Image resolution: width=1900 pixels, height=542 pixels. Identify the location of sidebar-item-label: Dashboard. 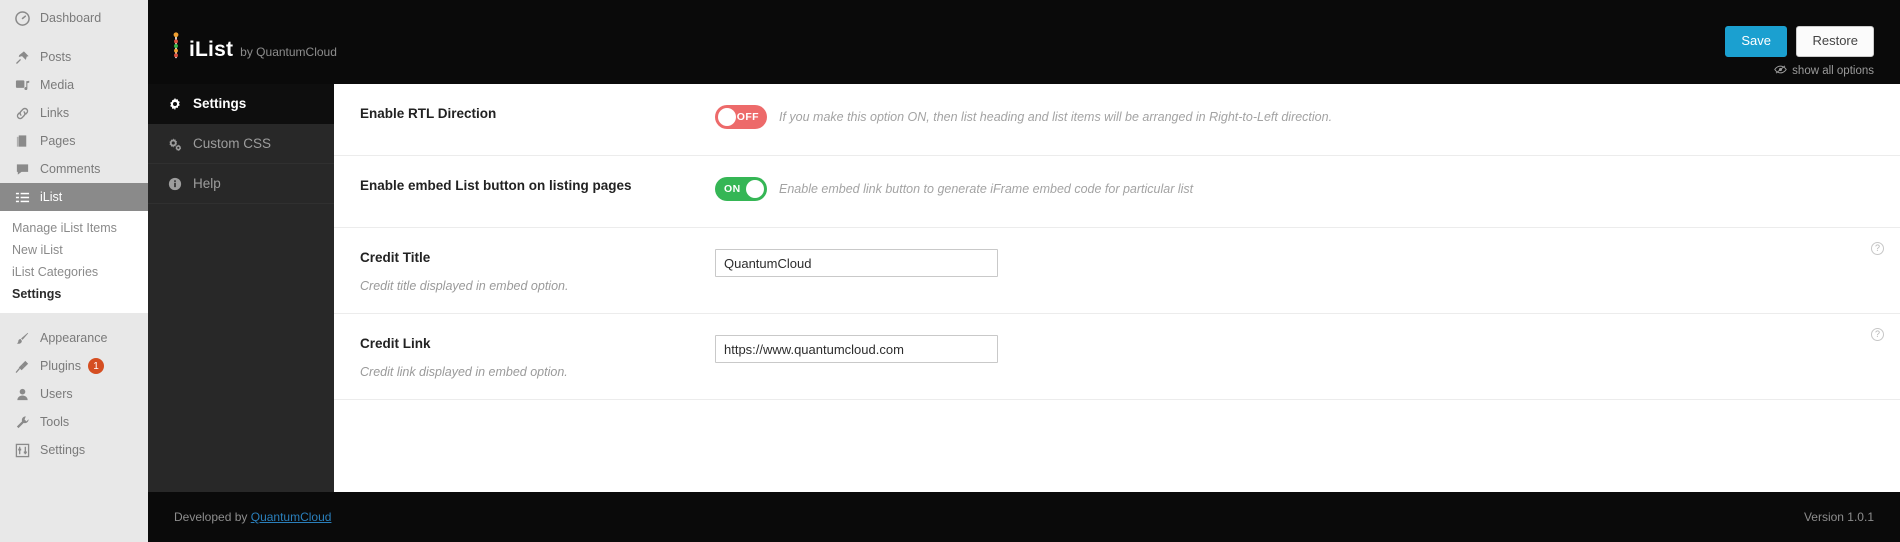
(71, 18).